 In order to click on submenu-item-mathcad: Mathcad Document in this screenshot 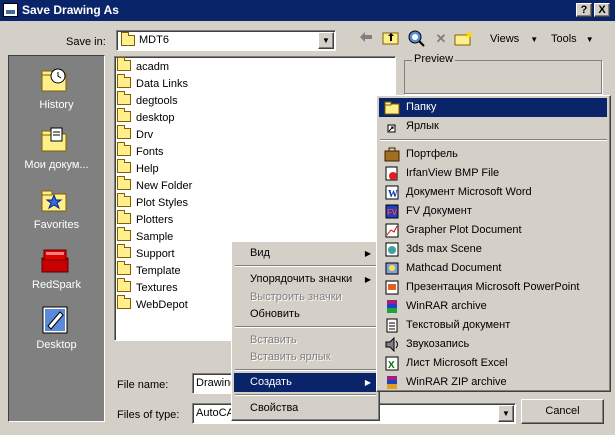, I will do `click(493, 268)`.